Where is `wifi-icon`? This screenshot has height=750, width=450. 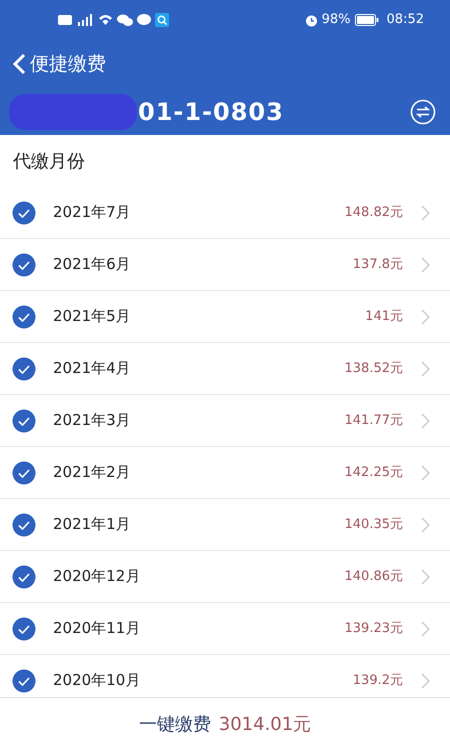
wifi-icon is located at coordinates (105, 20).